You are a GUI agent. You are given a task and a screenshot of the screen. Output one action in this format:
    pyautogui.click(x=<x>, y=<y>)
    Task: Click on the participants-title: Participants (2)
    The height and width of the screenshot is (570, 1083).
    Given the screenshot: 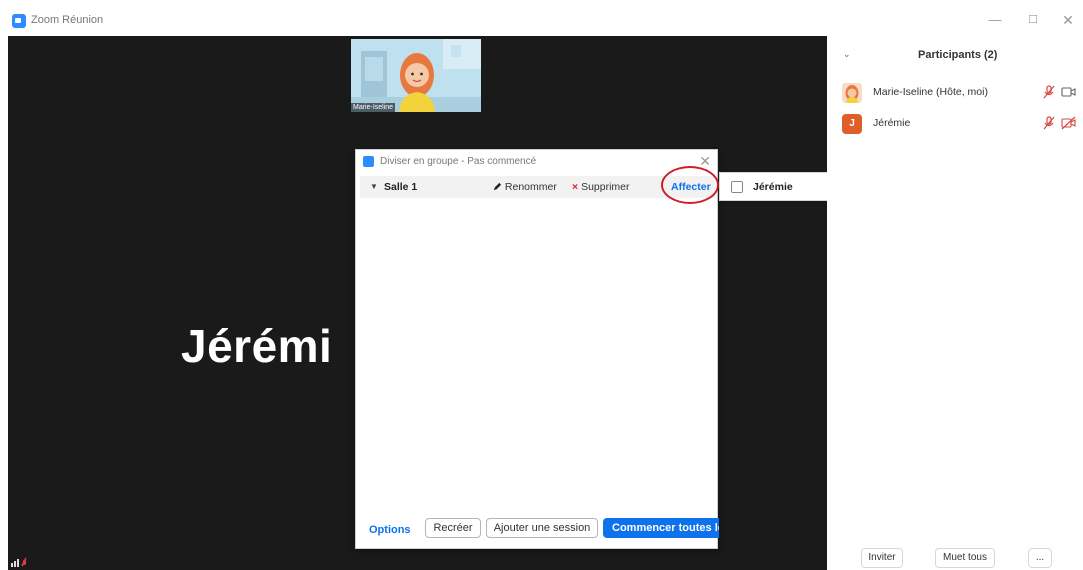 What is the action you would take?
    pyautogui.click(x=958, y=55)
    